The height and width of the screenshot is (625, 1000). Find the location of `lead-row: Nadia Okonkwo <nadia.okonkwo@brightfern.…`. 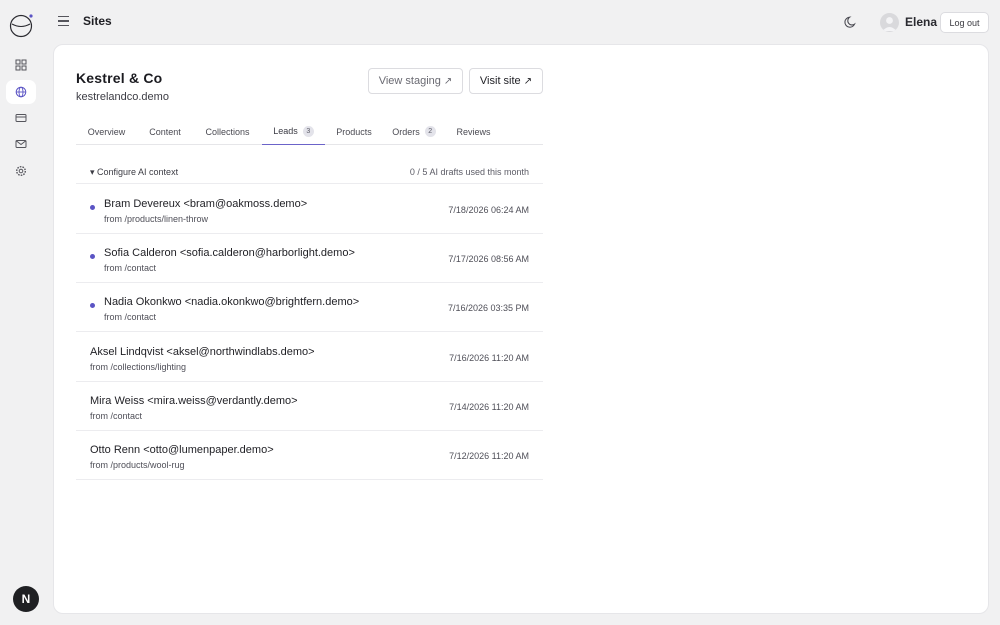

lead-row: Nadia Okonkwo <nadia.okonkwo@brightfern.… is located at coordinates (309, 307).